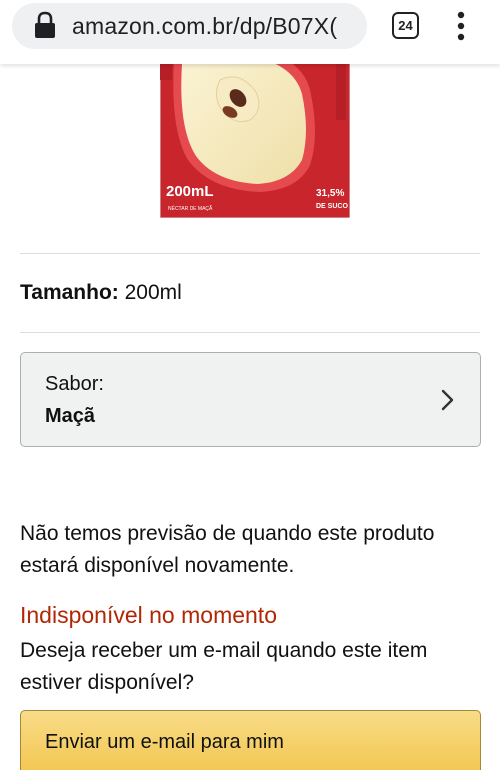 The image size is (500, 770). I want to click on url-text: amazon.com.br/dp/B07X(, so click(204, 26).